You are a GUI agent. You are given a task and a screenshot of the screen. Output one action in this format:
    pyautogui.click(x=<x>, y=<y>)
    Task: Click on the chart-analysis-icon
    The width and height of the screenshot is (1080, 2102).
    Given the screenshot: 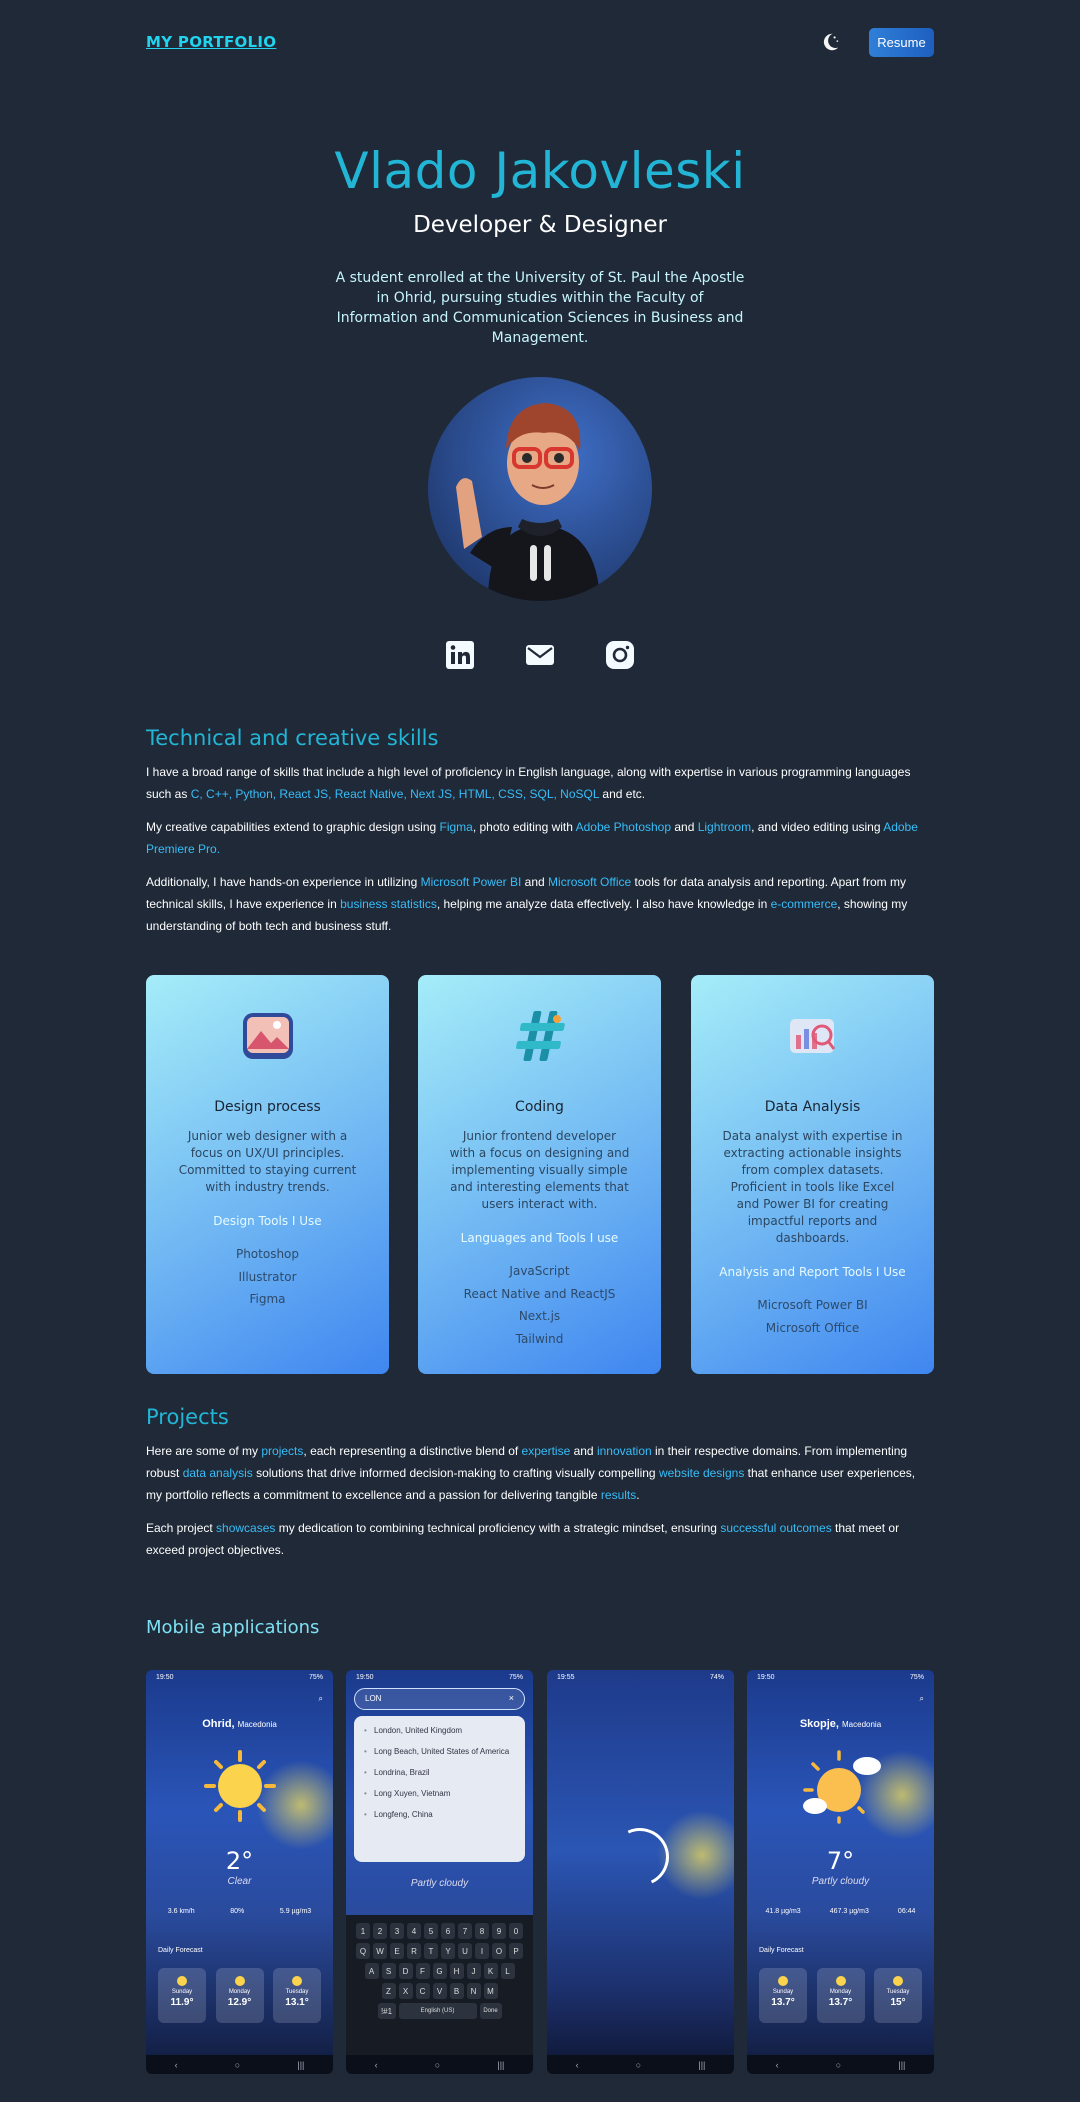 What is the action you would take?
    pyautogui.click(x=813, y=1036)
    